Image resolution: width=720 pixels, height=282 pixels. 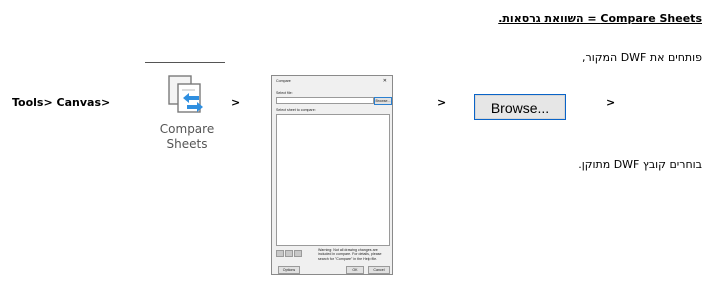 What do you see at coordinates (283, 81) in the screenshot?
I see `dialog-title: Compare` at bounding box center [283, 81].